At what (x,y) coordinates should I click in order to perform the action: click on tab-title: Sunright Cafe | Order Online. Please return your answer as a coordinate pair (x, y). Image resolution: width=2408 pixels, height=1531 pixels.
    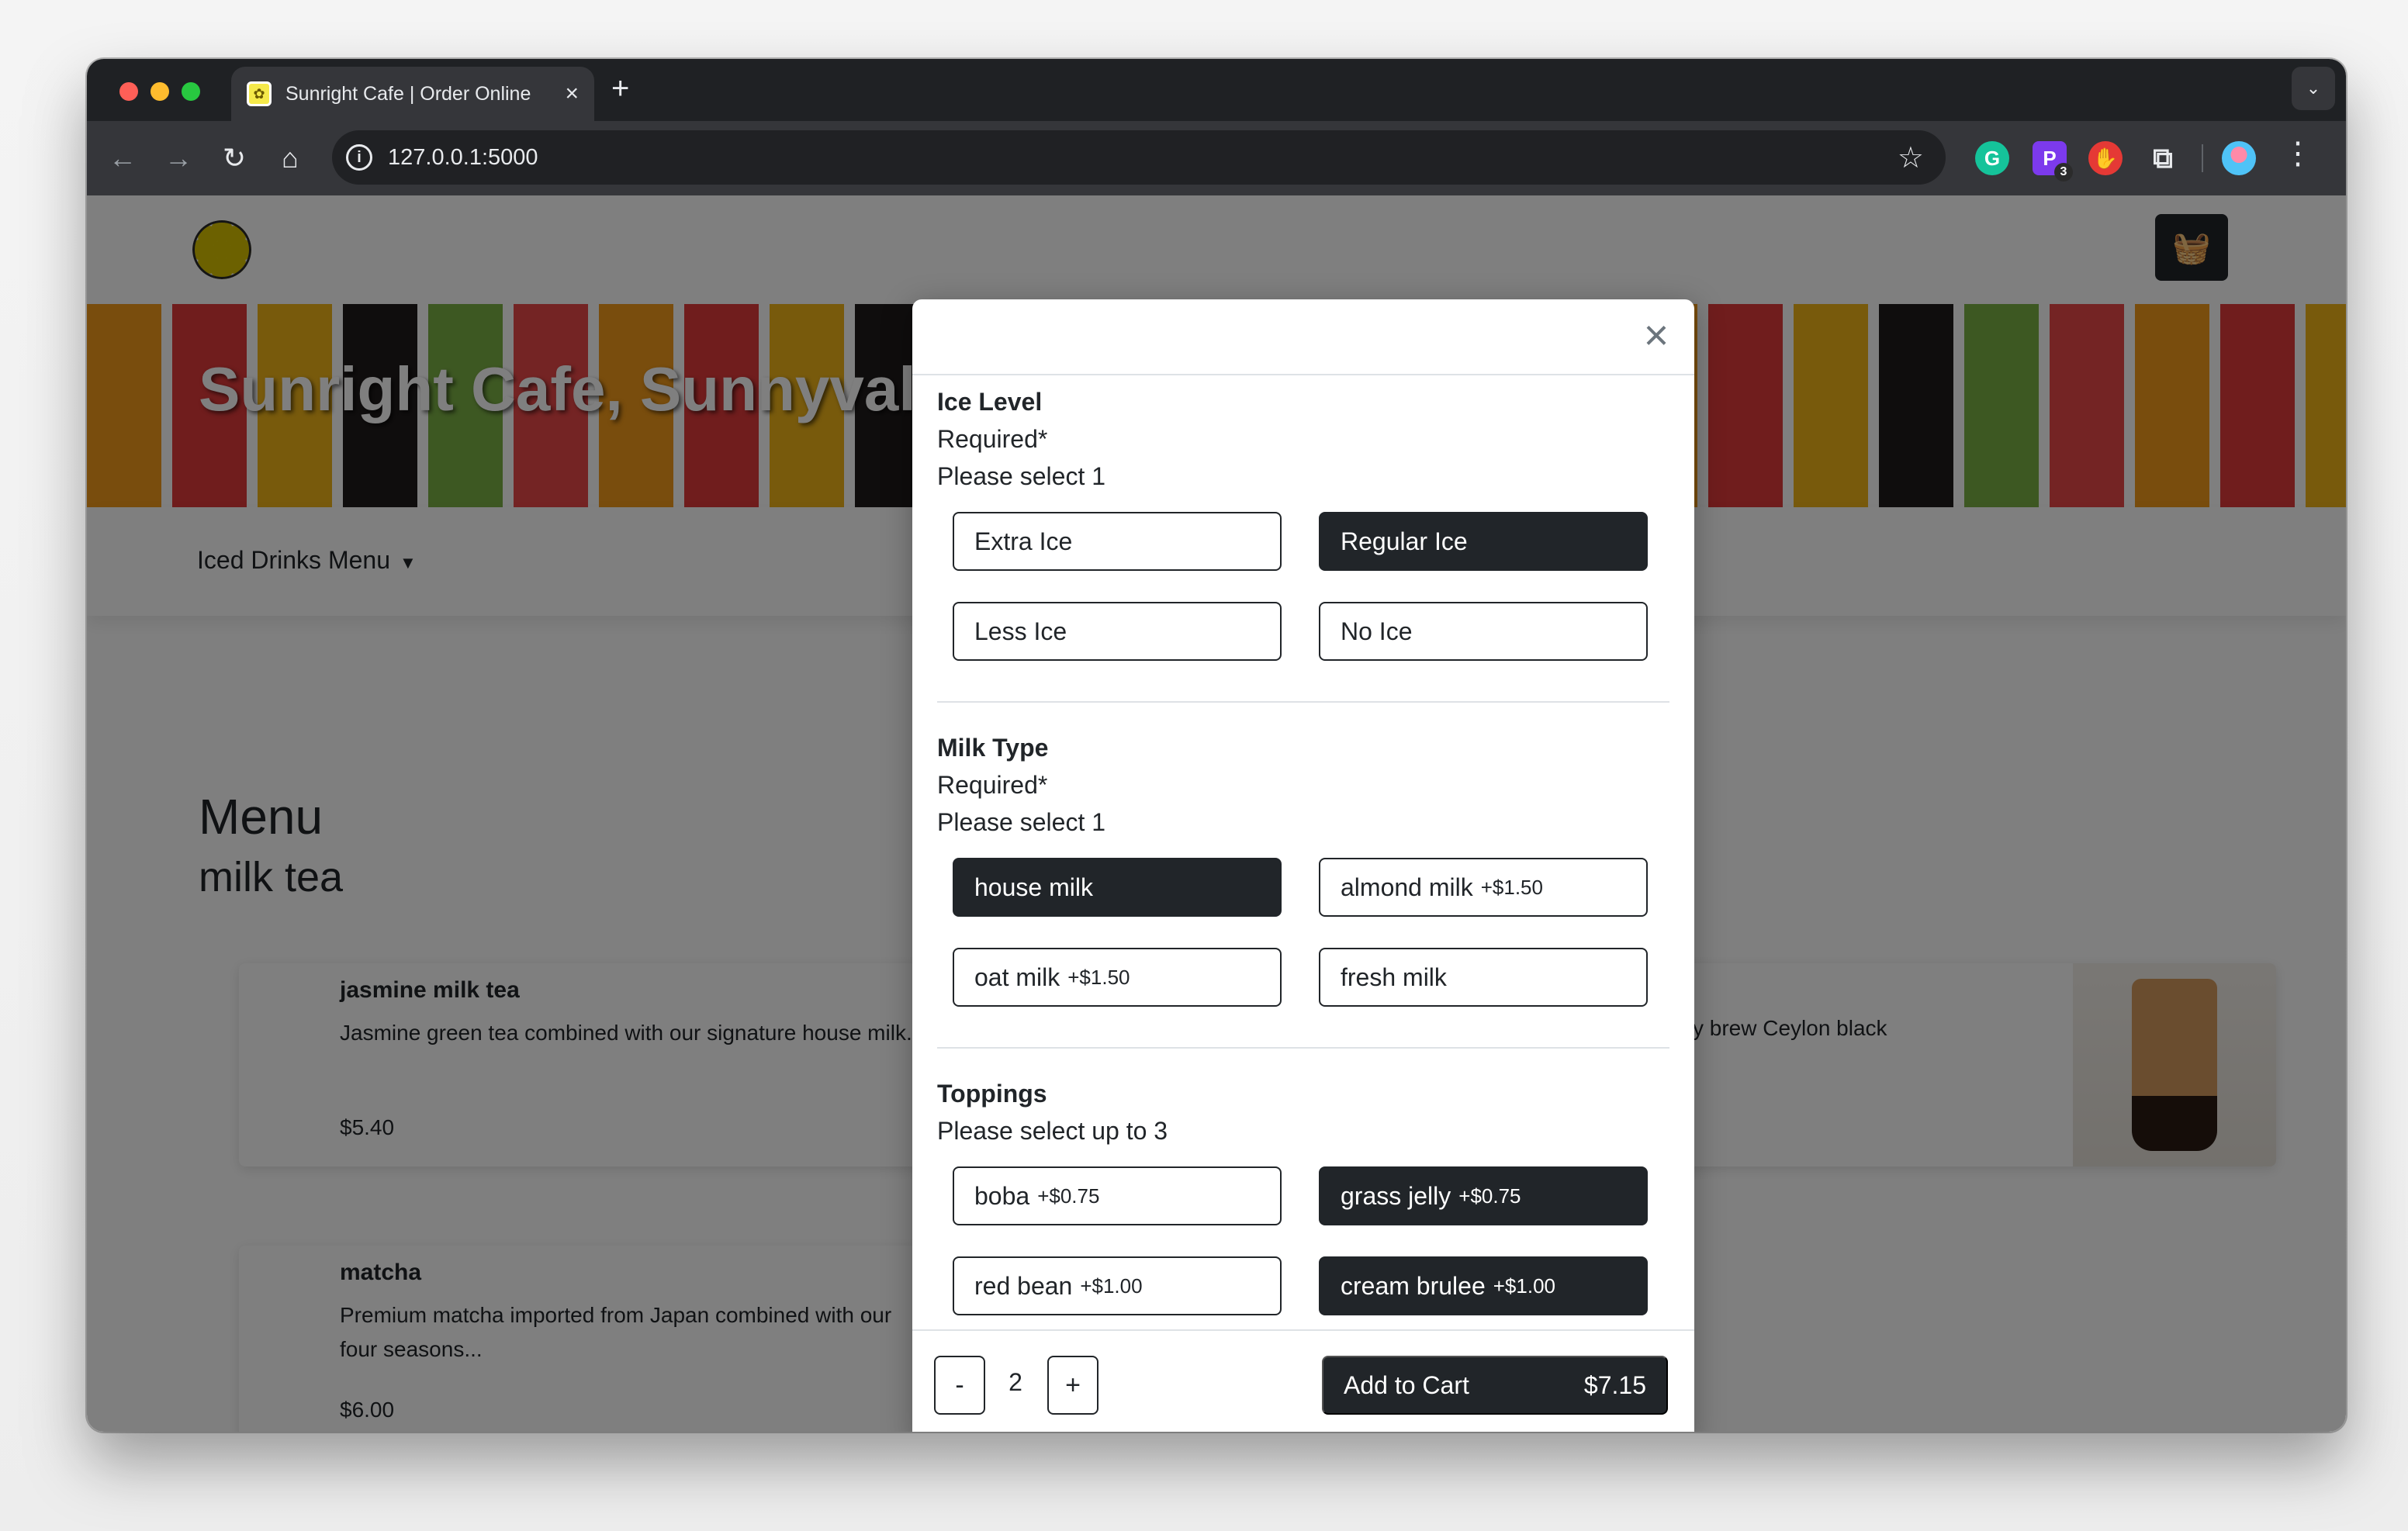
    Looking at the image, I should click on (408, 93).